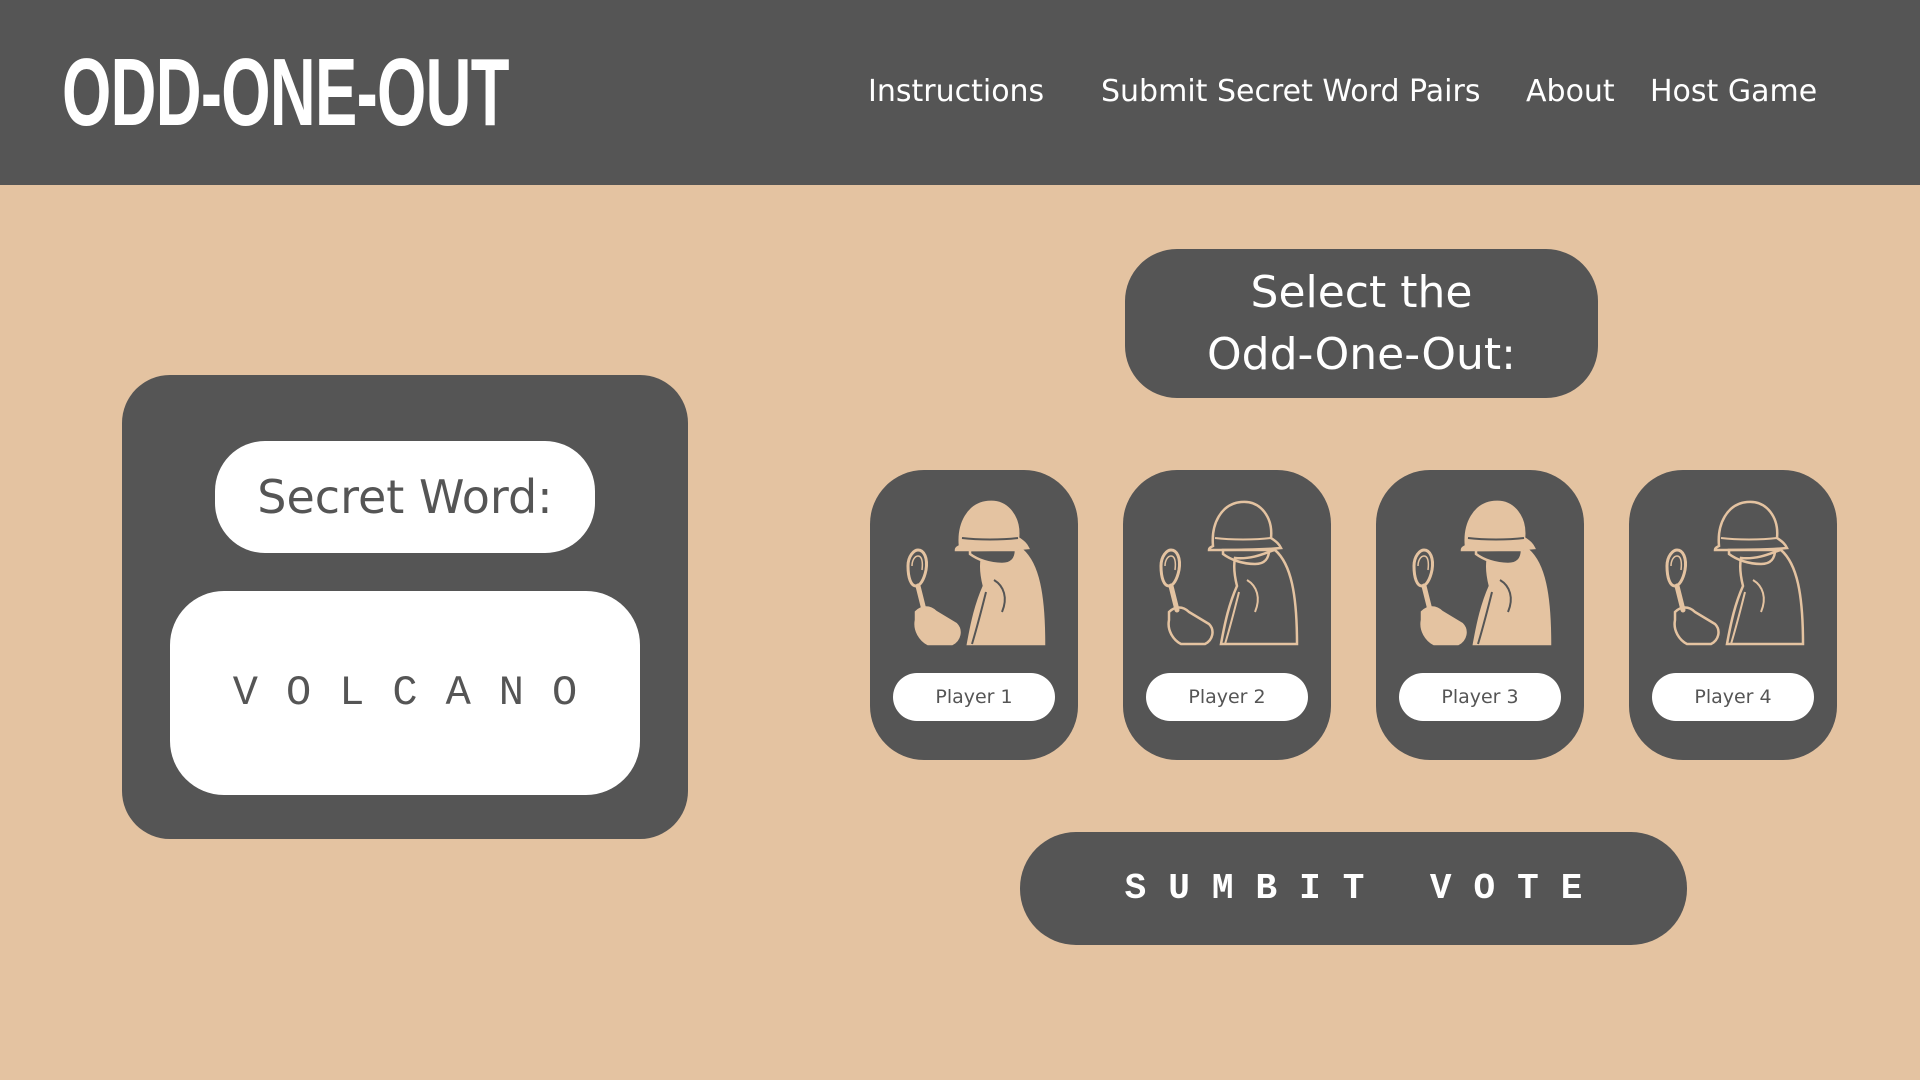 This screenshot has width=1920, height=1080. I want to click on player-card-2: Player 2, so click(1227, 615).